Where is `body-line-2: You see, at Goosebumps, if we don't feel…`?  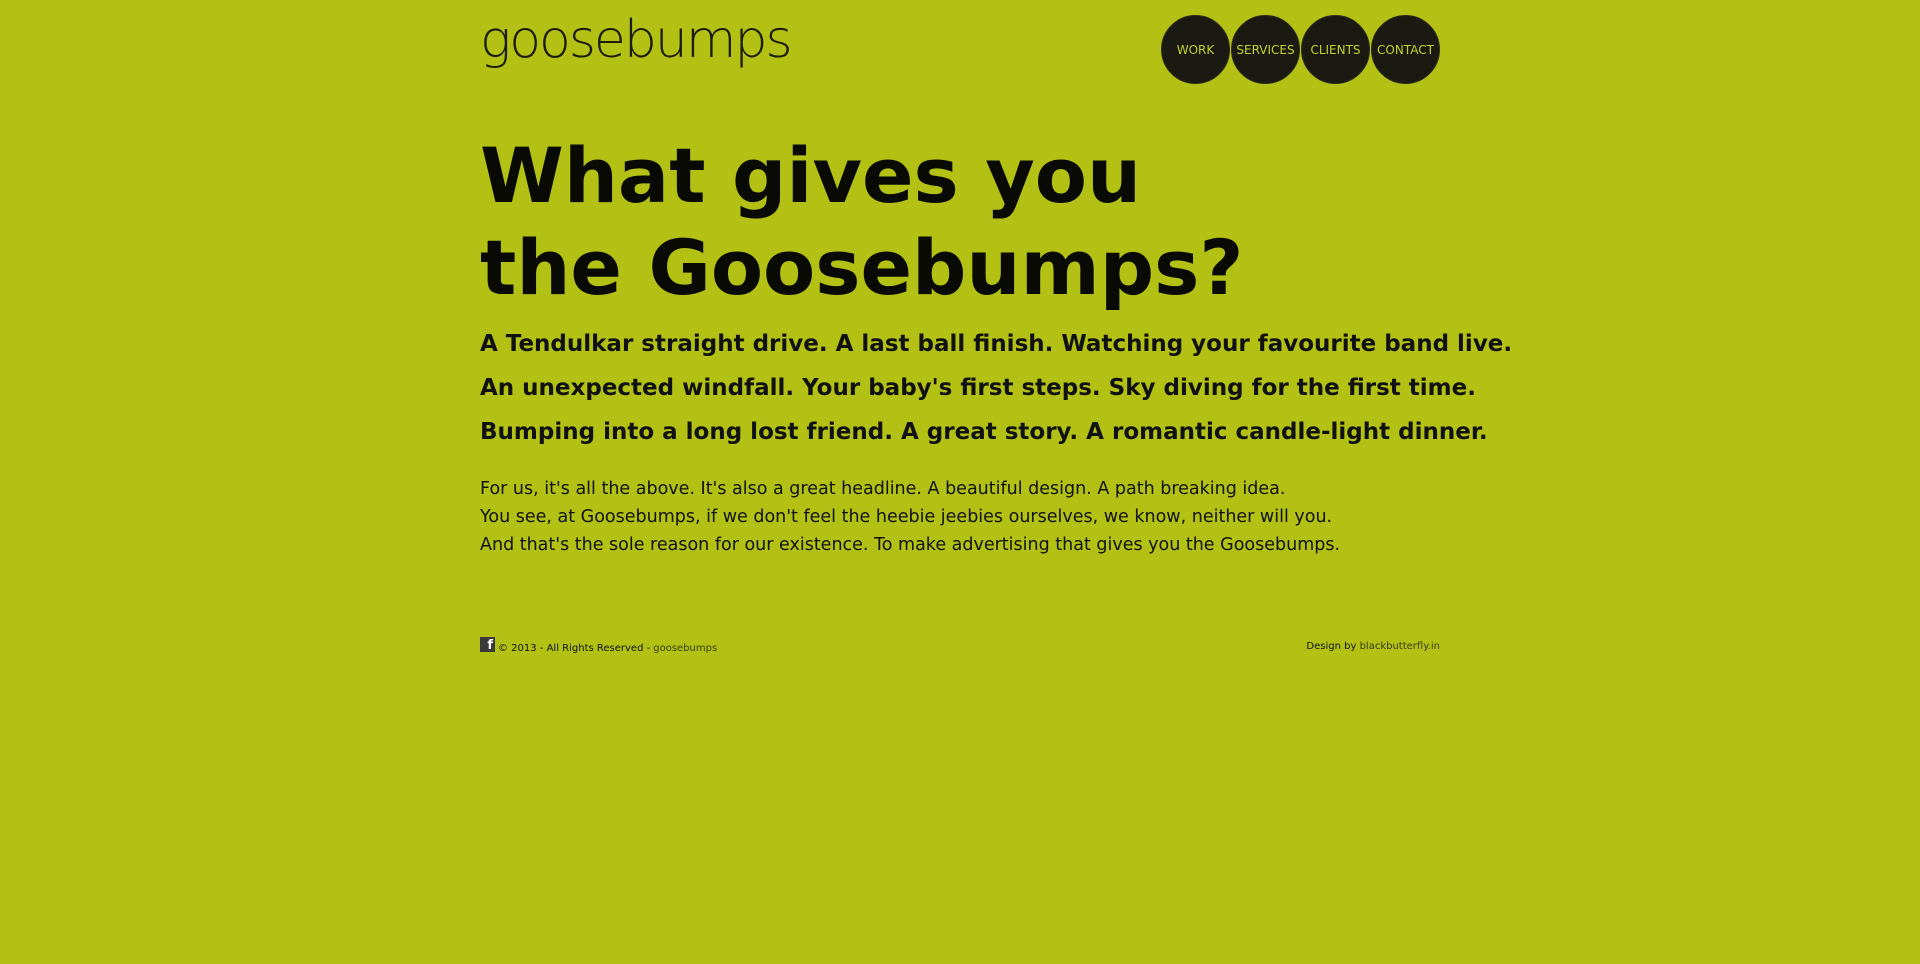 body-line-2: You see, at Goosebumps, if we don't feel… is located at coordinates (906, 517).